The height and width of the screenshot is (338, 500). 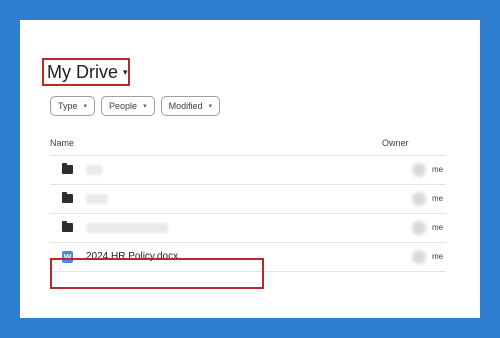 I want to click on filter-bar: Type ▾ People ▾ Modified ▾, so click(x=135, y=106).